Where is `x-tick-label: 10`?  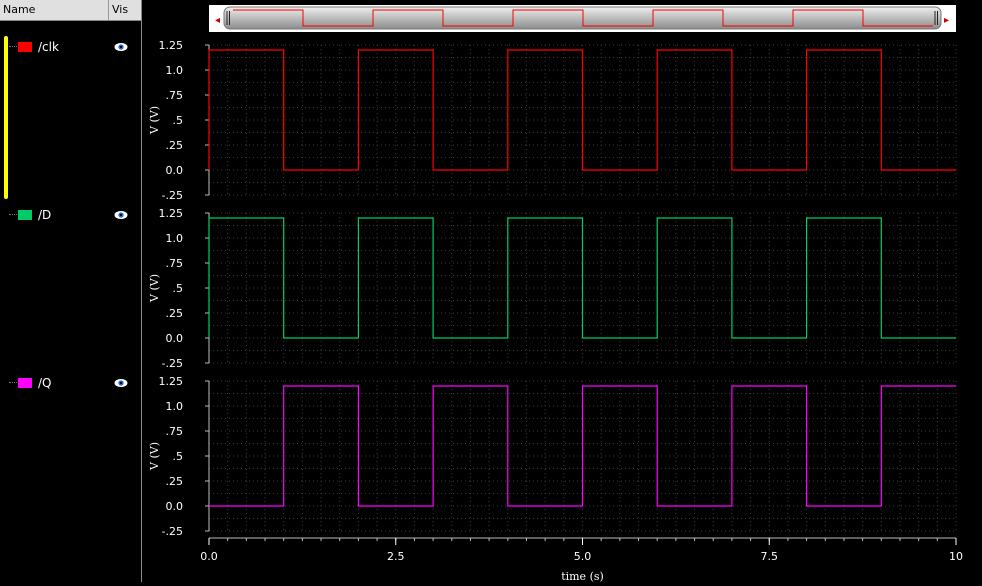
x-tick-label: 10 is located at coordinates (956, 556).